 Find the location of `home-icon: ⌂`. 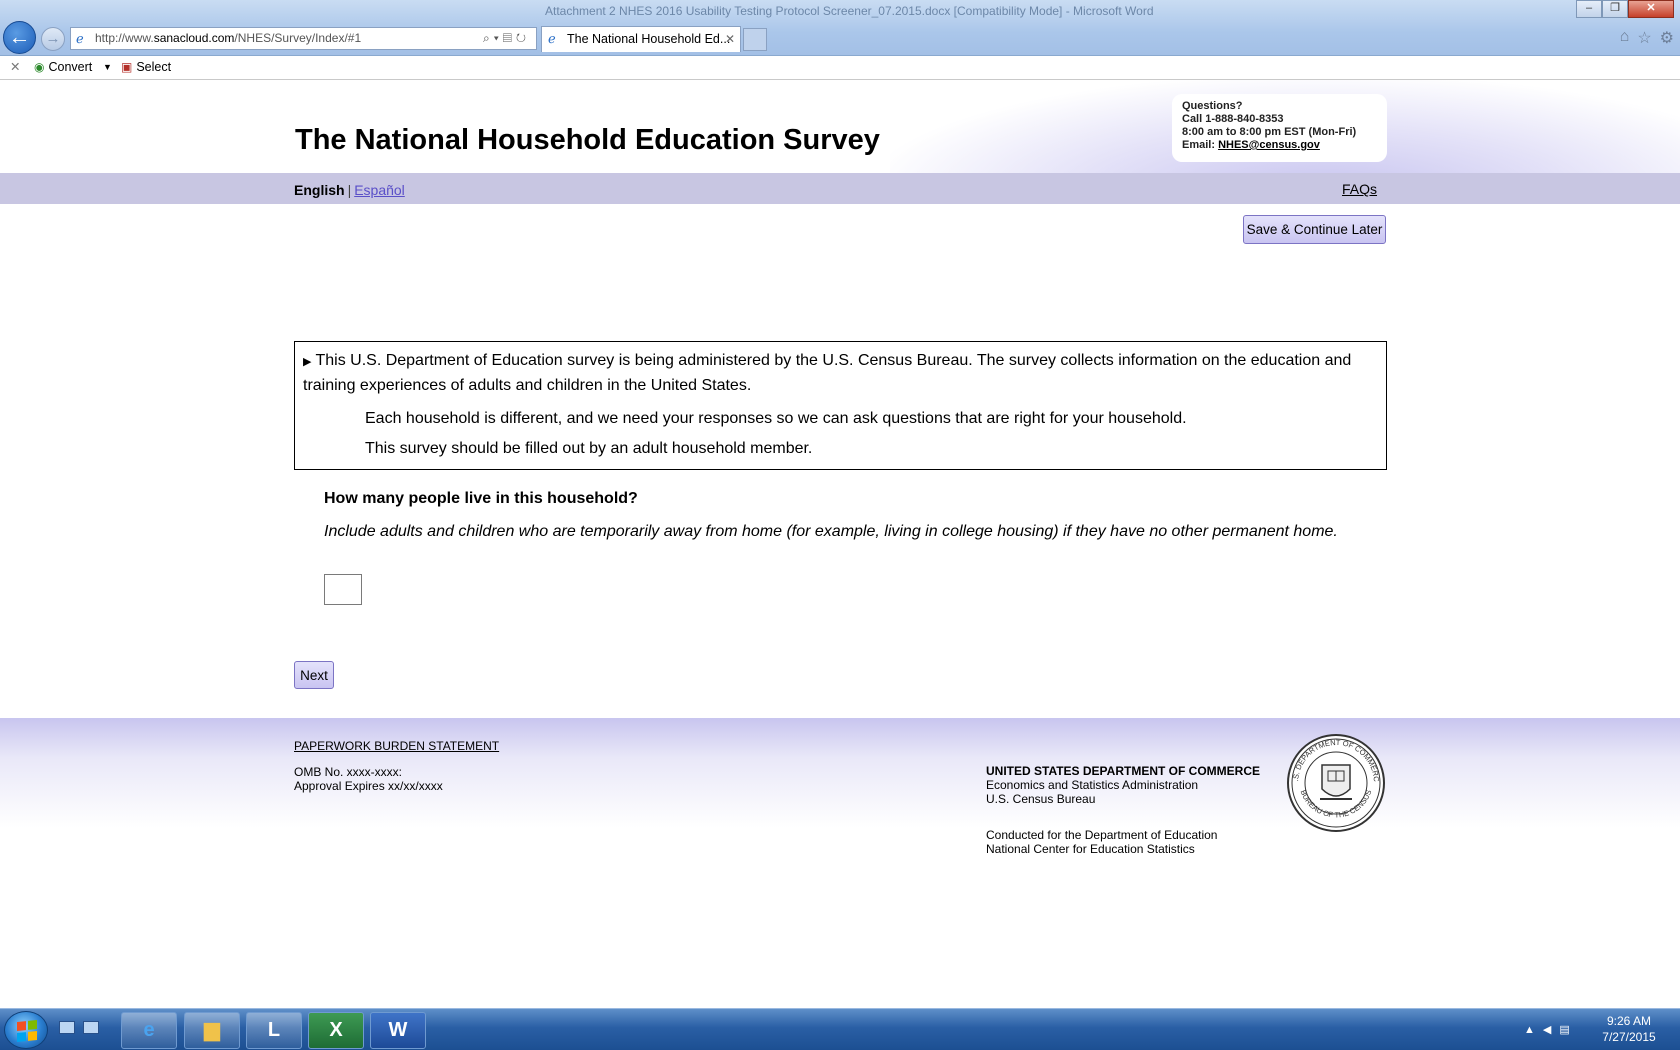

home-icon: ⌂ is located at coordinates (1625, 38).